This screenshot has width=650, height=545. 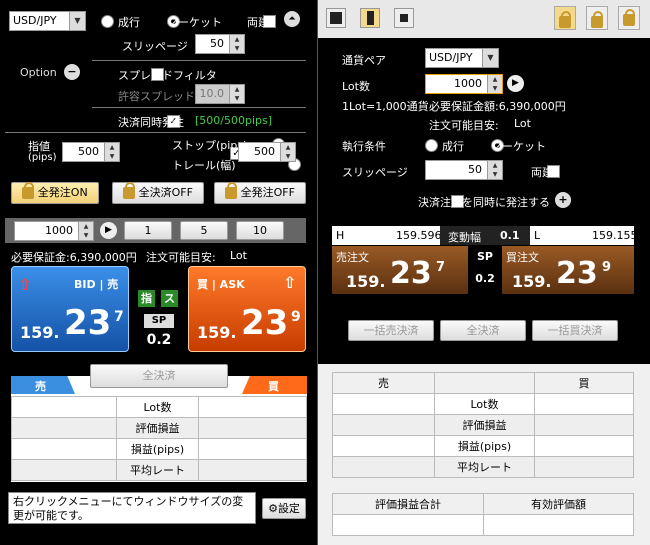 What do you see at coordinates (518, 146) in the screenshot?
I see `label-market: マーケット` at bounding box center [518, 146].